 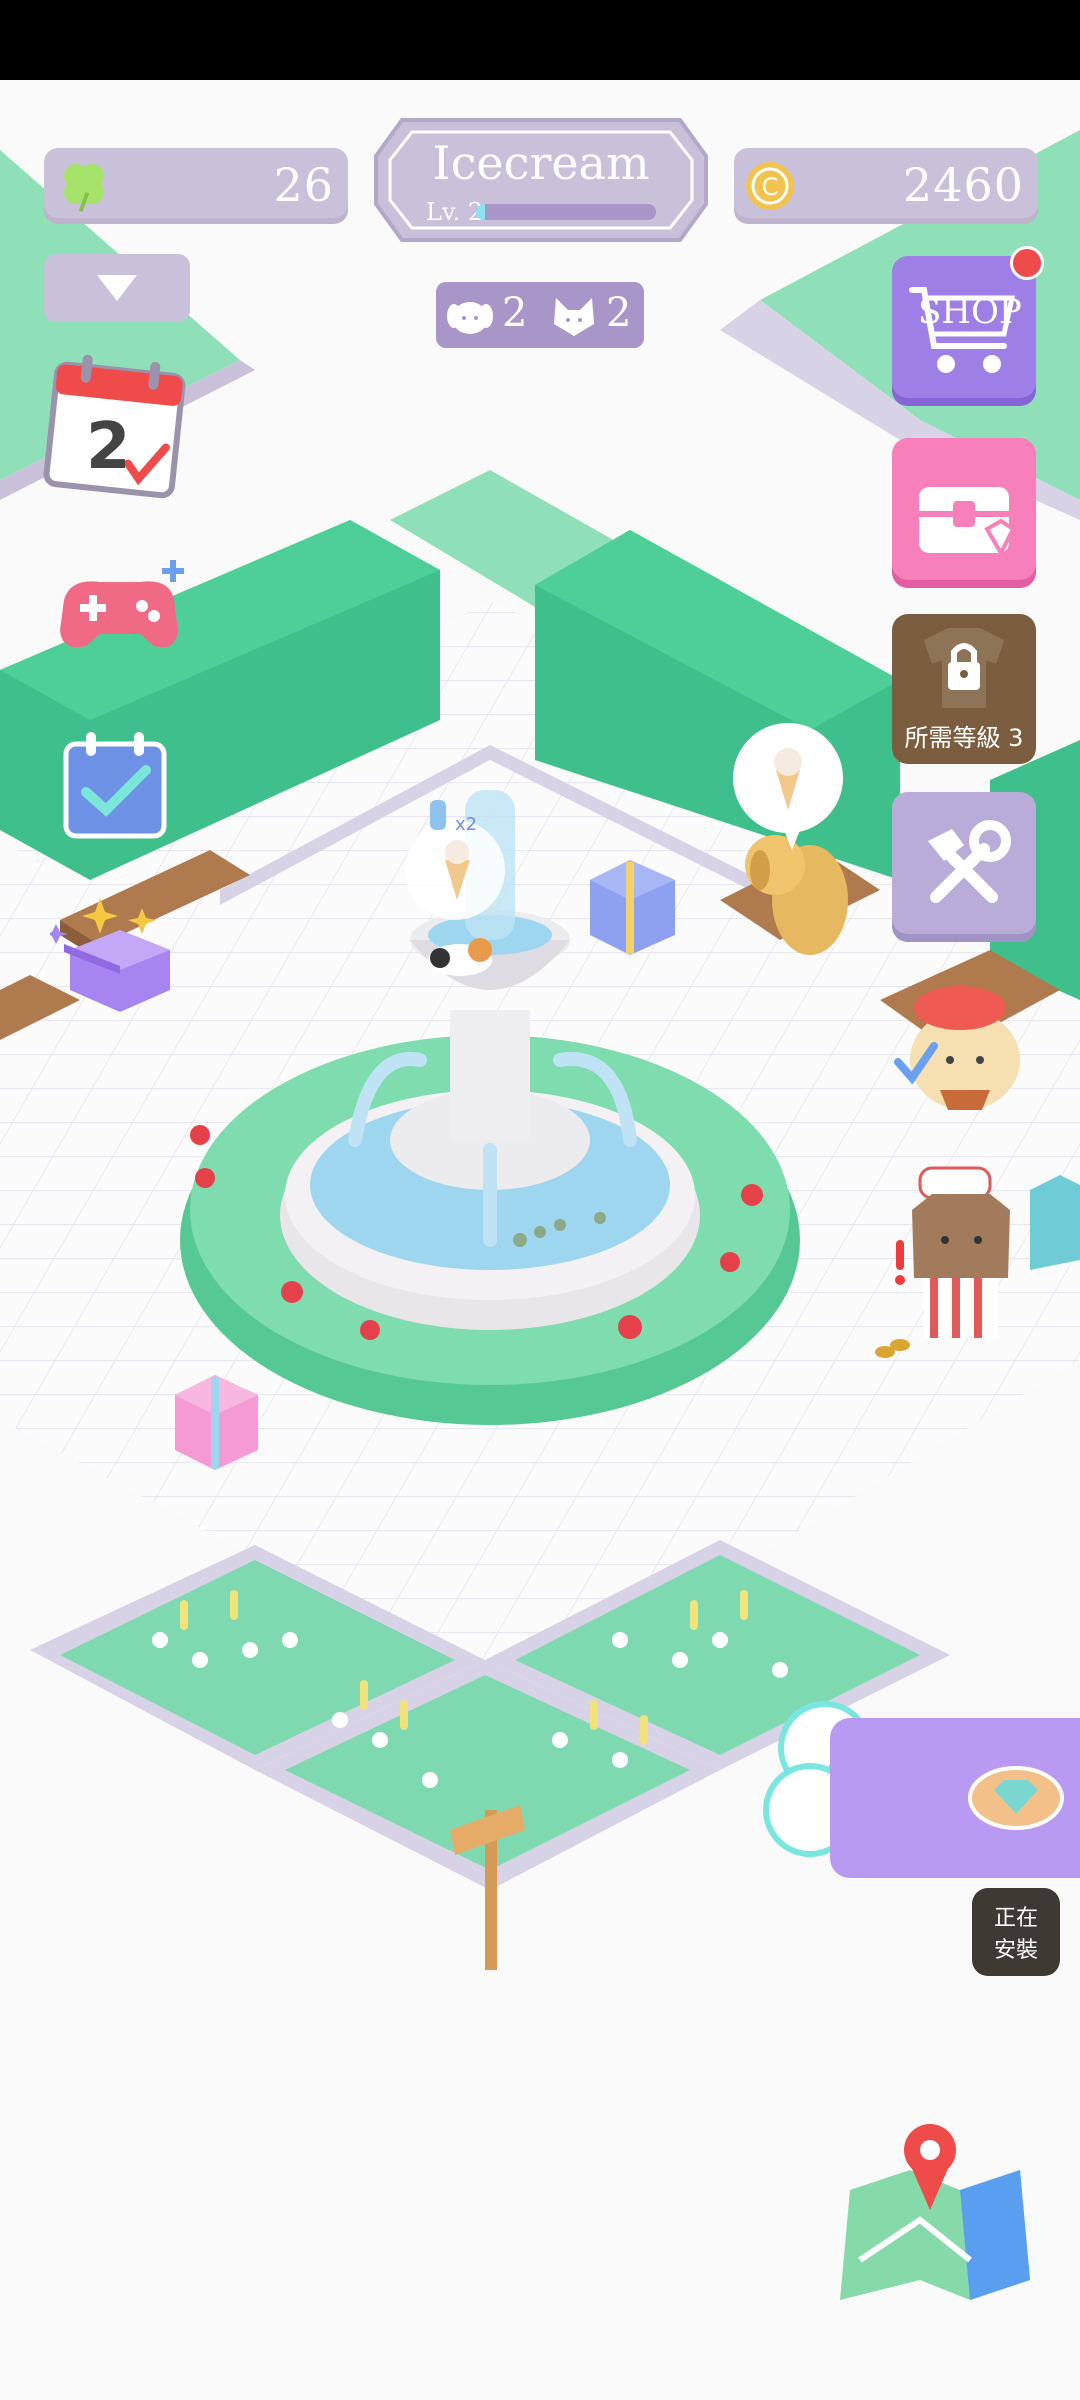 I want to click on mystery-box-button, so click(x=118, y=955).